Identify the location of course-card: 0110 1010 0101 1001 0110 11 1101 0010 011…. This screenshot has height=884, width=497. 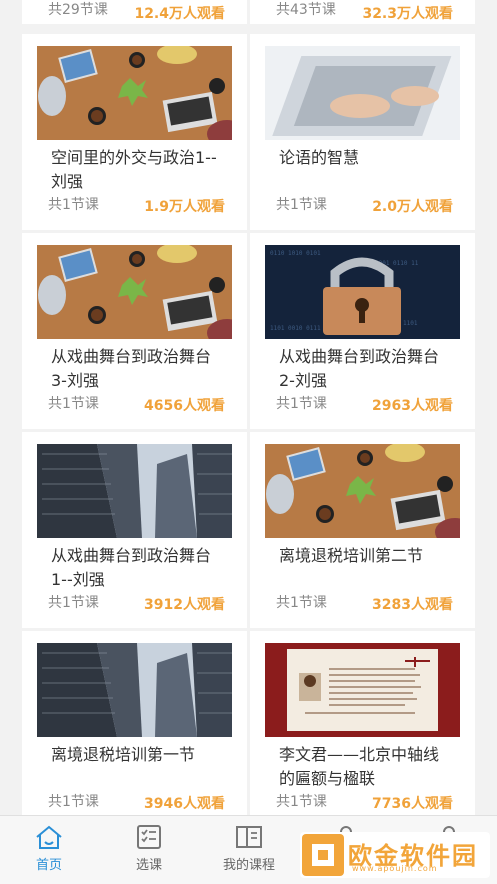
(362, 331).